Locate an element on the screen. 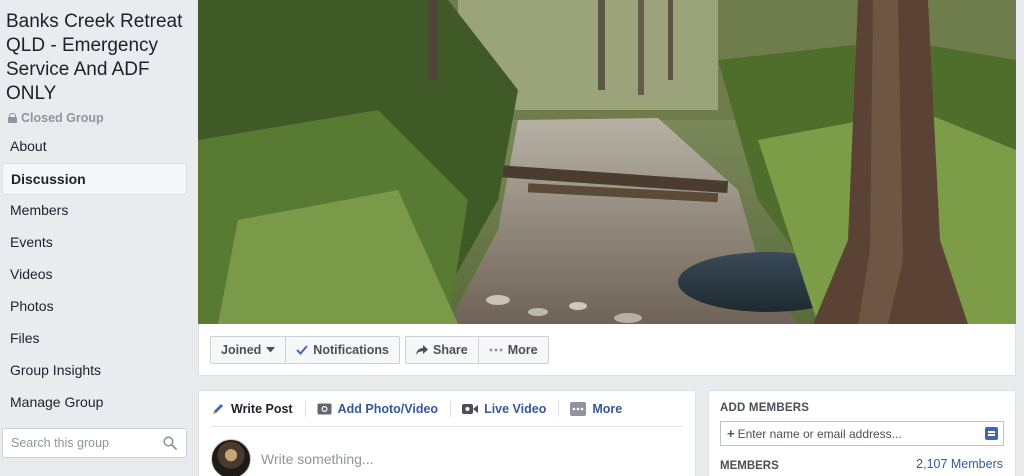 The height and width of the screenshot is (476, 1024). more-tab-label: More is located at coordinates (607, 408).